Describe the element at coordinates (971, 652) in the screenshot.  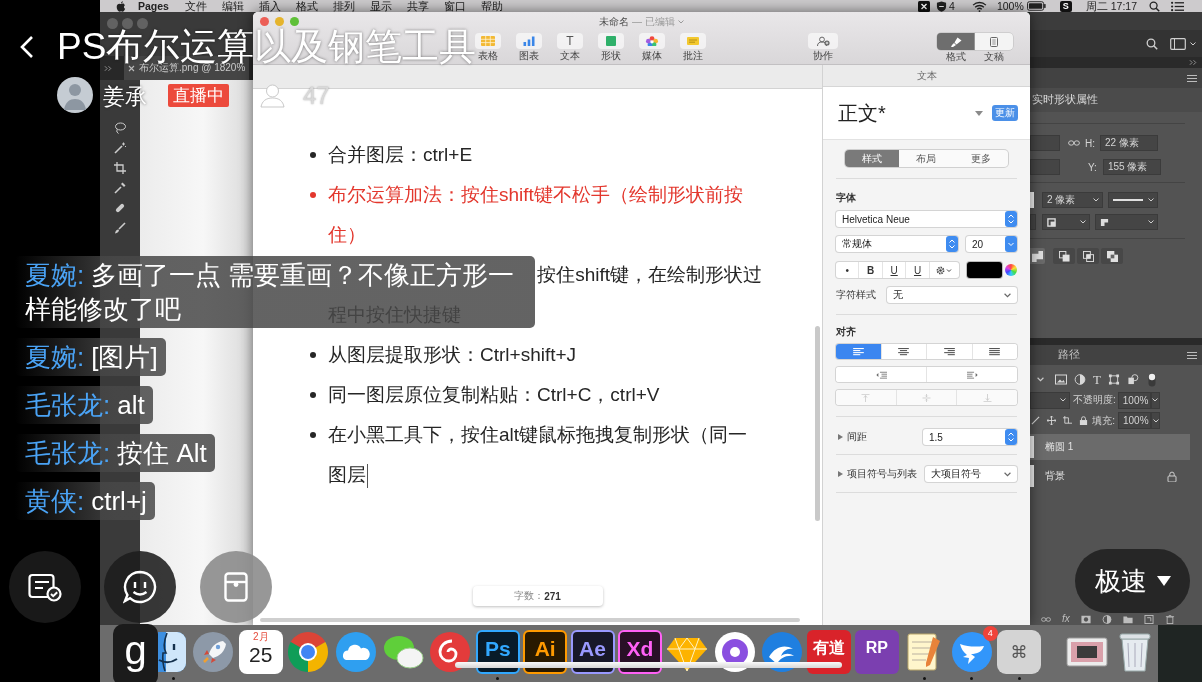
I see `wing-icon` at that location.